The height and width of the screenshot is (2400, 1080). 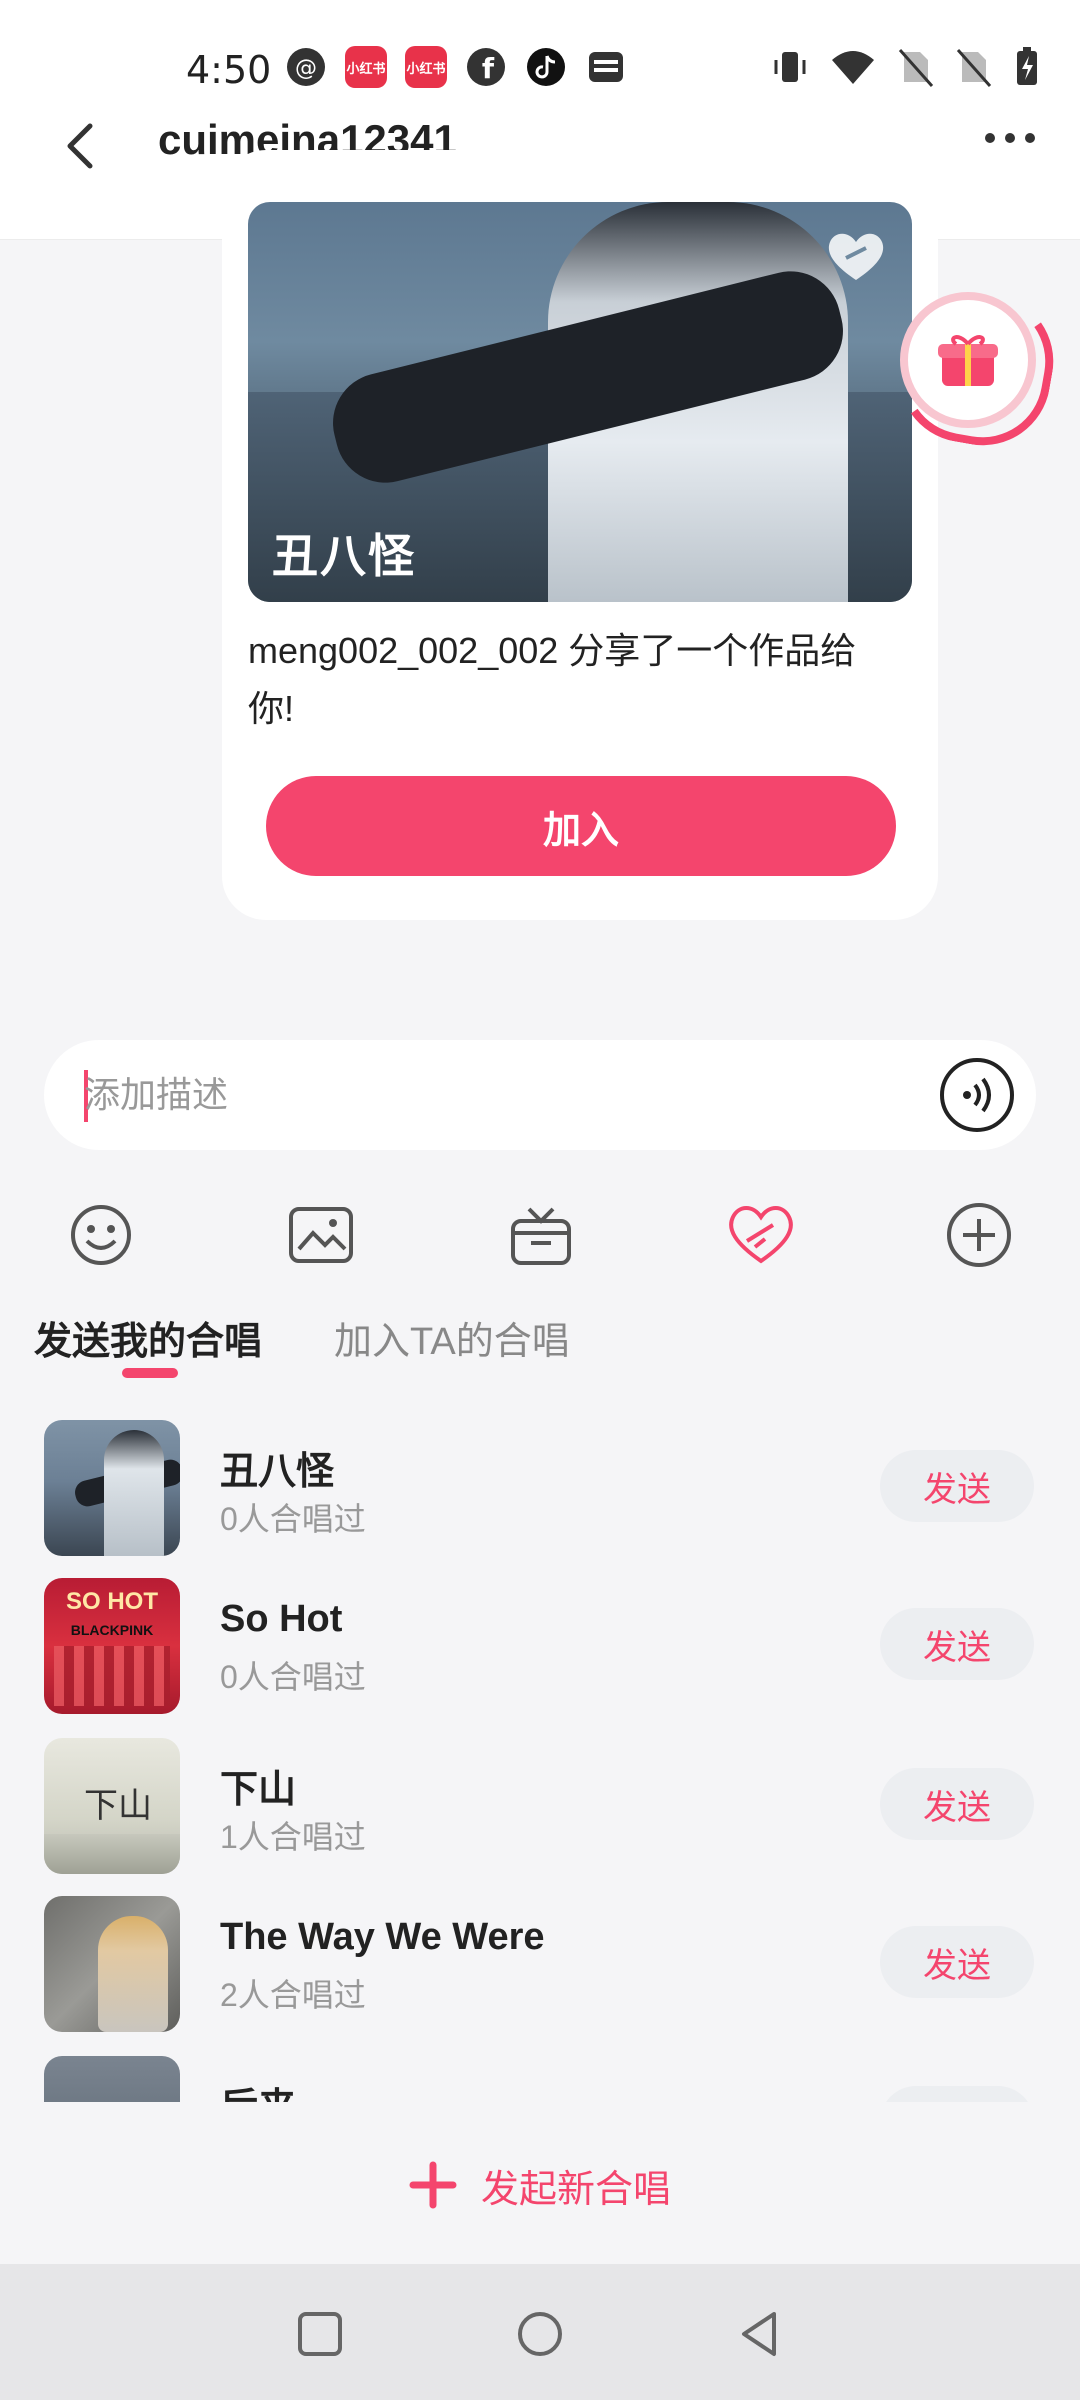 I want to click on more-options-icon, so click(x=1010, y=138).